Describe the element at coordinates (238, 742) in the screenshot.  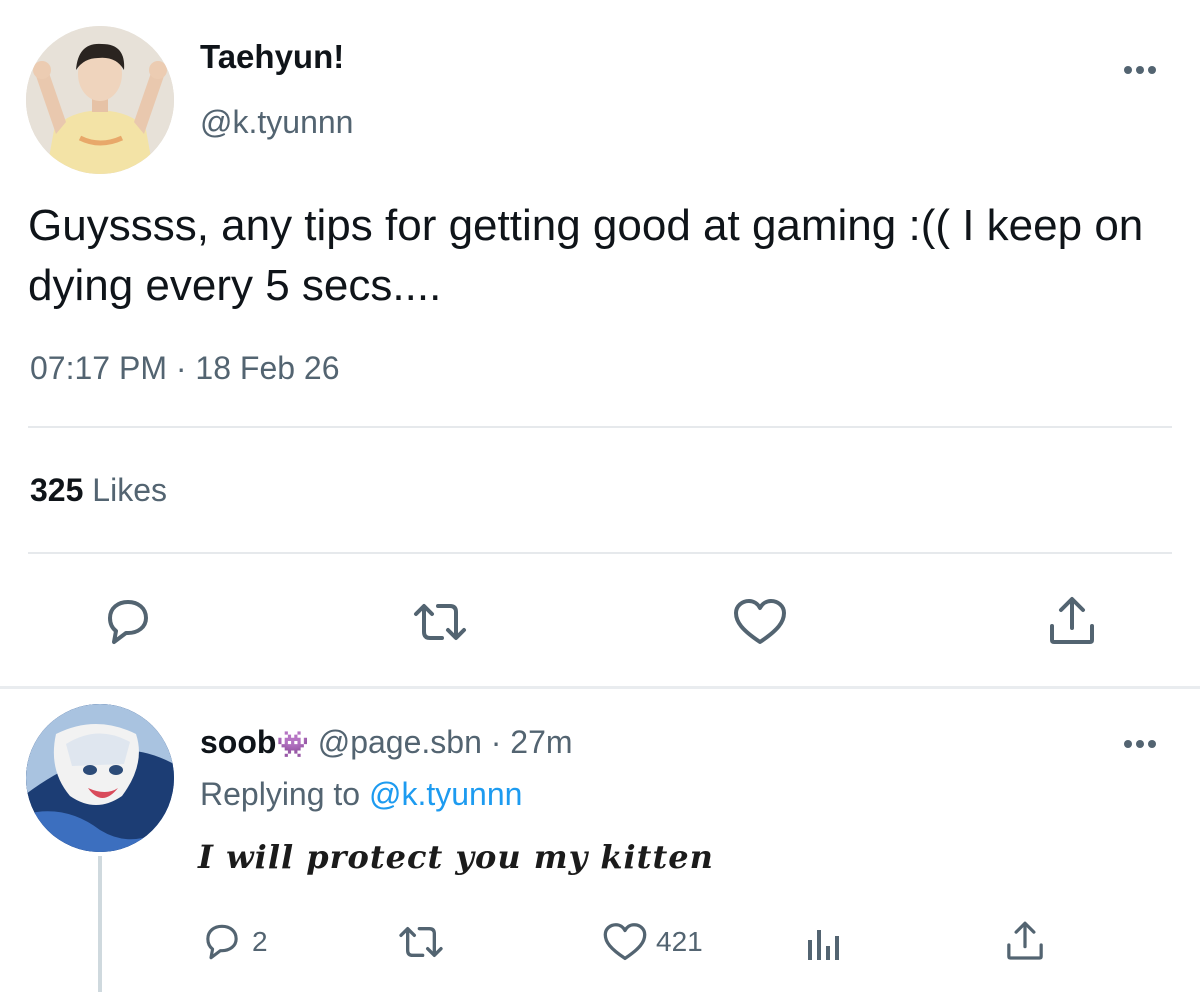
I see `reply-display-name: soob` at that location.